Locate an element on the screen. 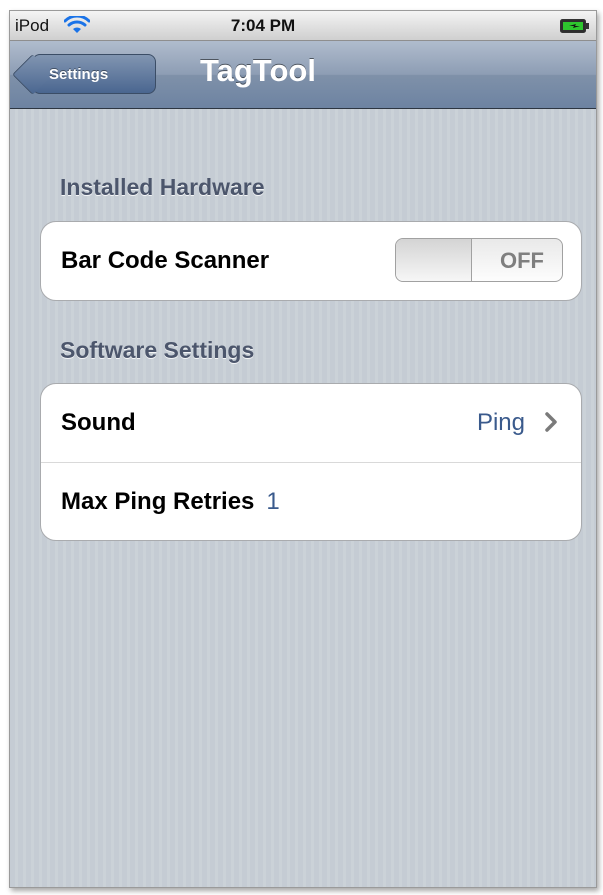 Image resolution: width=603 pixels, height=895 pixels. section-header-installed-hardware: Installed Hardware is located at coordinates (162, 187).